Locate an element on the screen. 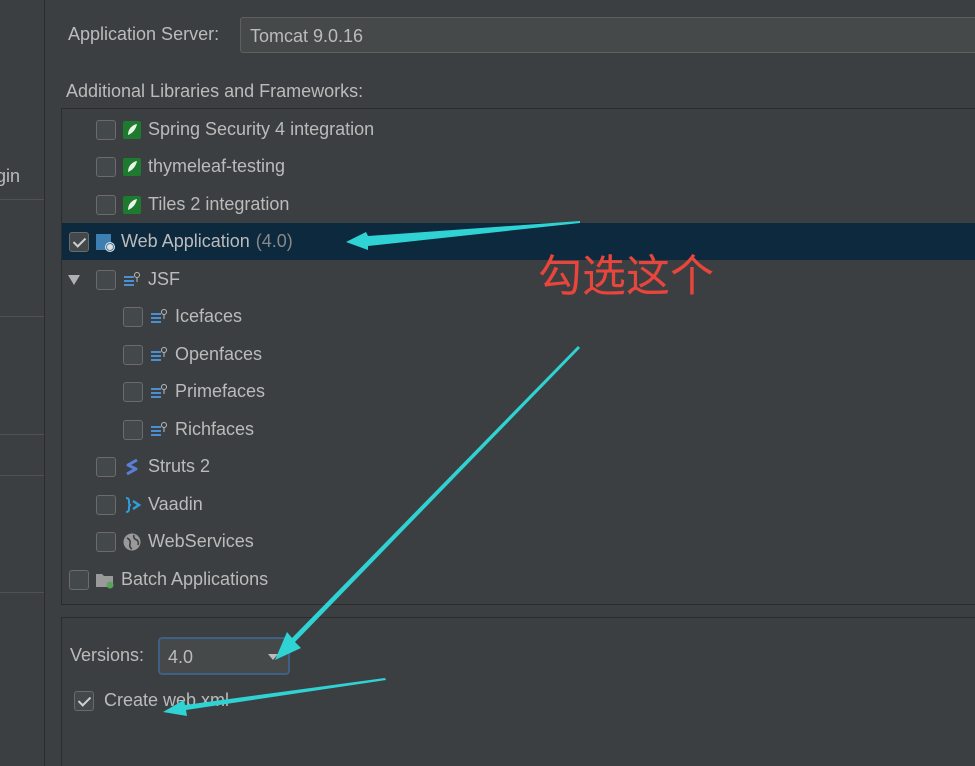  application-server-label: Application Server: is located at coordinates (144, 34).